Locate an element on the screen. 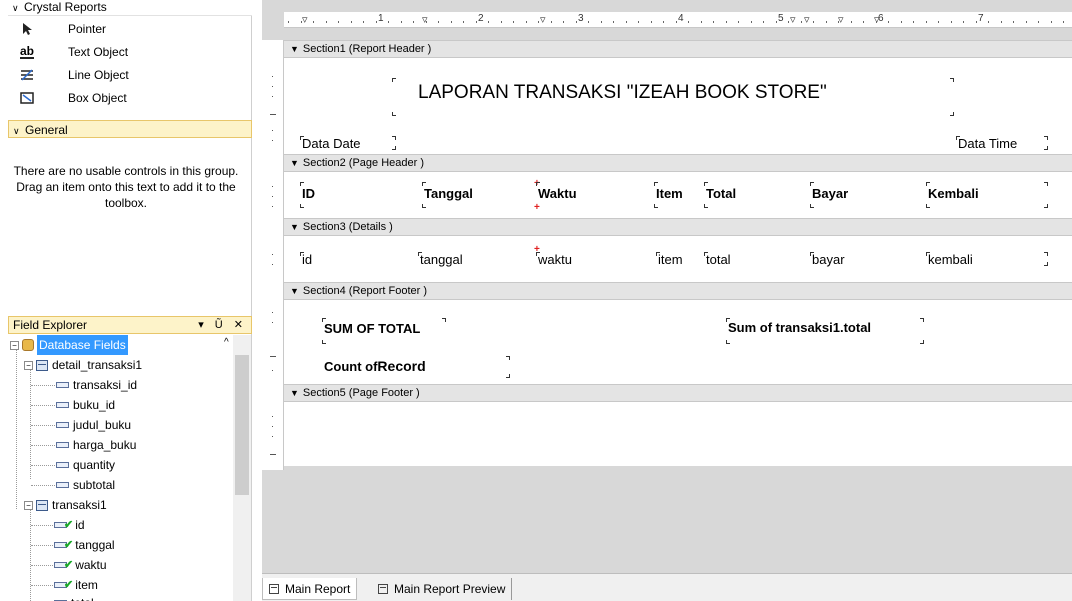 The width and height of the screenshot is (1072, 601). header-total: Total is located at coordinates (721, 193).